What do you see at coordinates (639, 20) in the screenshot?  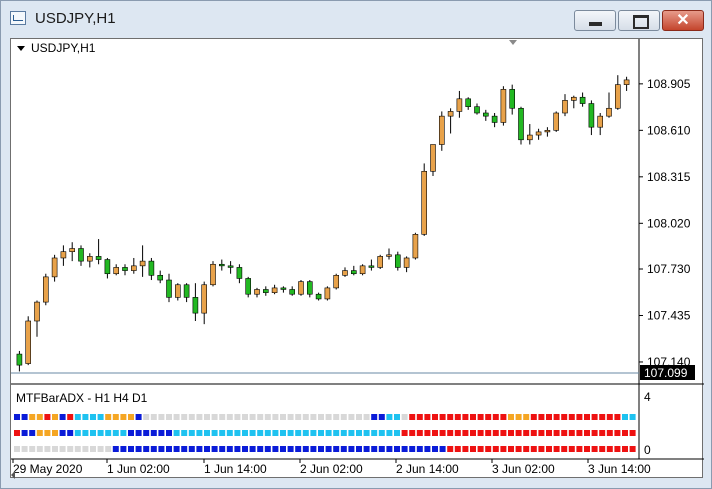 I see `maximize-button` at bounding box center [639, 20].